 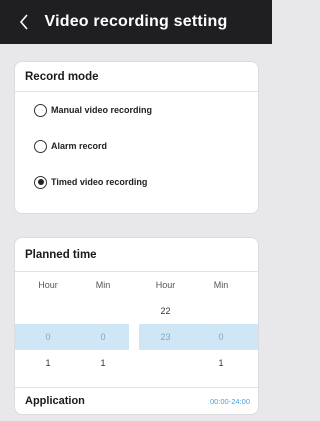 I want to click on end-min-selected: 0, so click(x=221, y=337).